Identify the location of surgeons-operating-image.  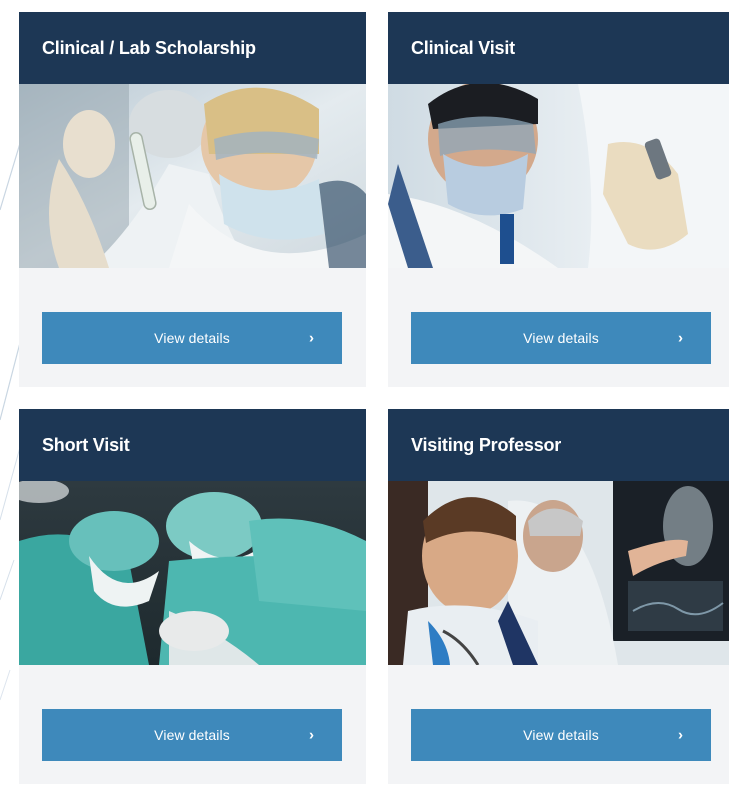
(192, 573).